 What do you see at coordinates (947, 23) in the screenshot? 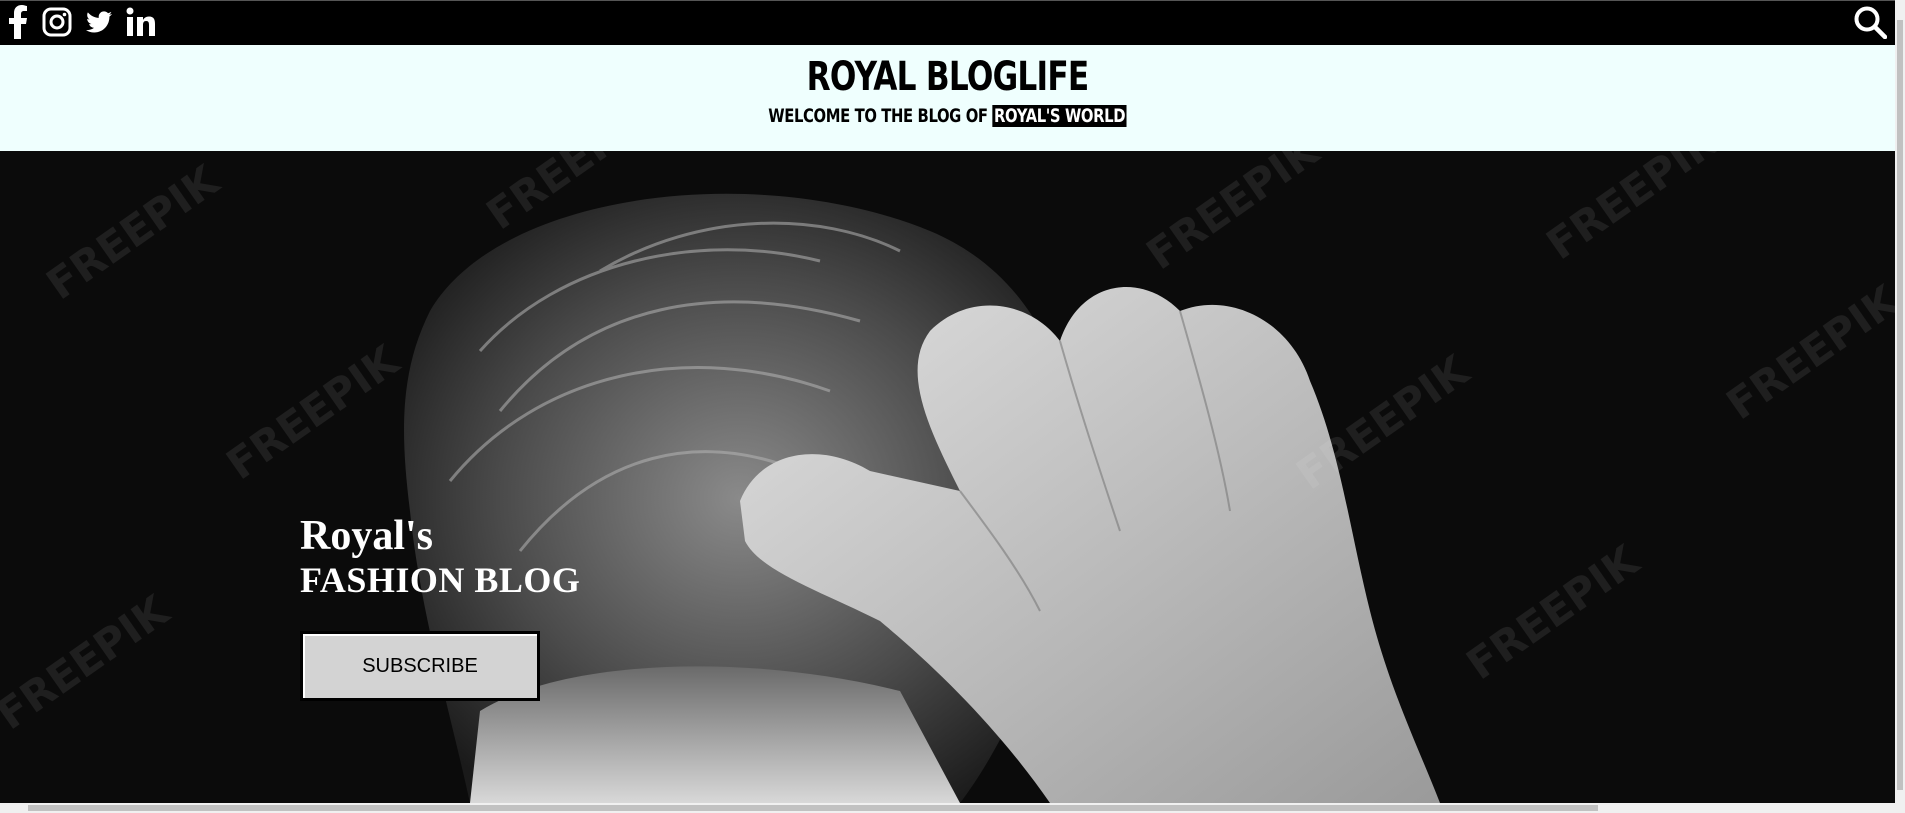
I see `top-bar` at bounding box center [947, 23].